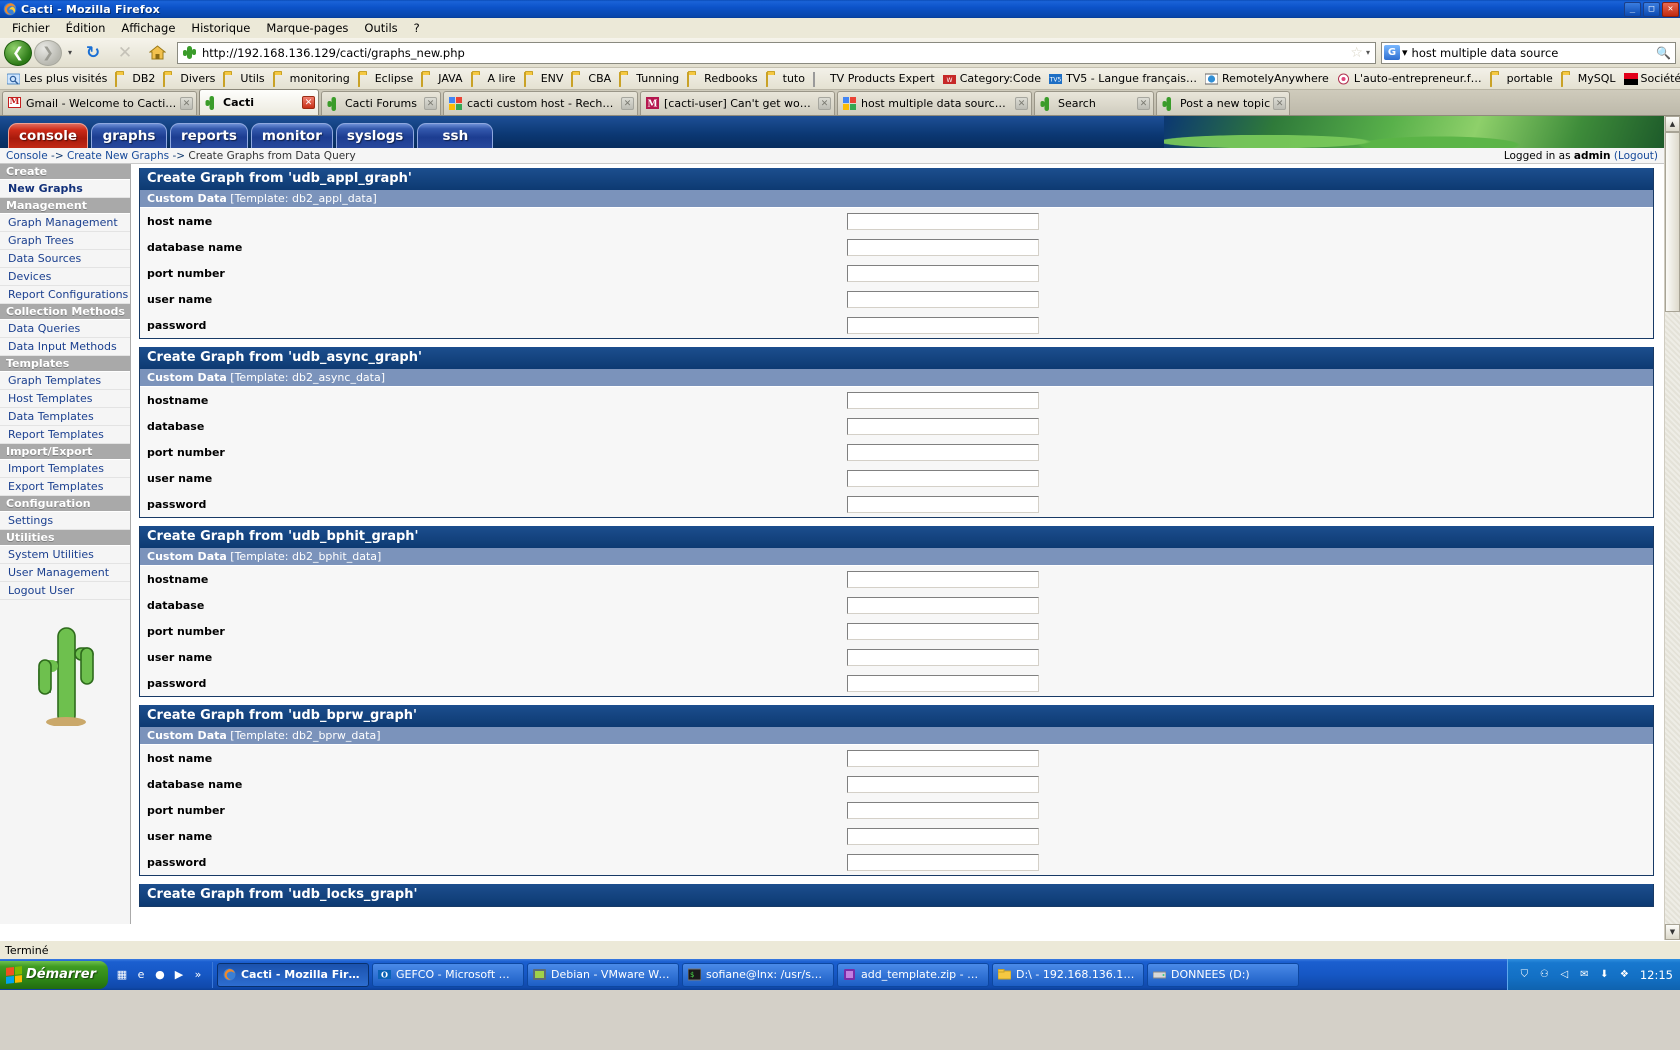  I want to click on scroll-up-button: ▲, so click(1672, 124).